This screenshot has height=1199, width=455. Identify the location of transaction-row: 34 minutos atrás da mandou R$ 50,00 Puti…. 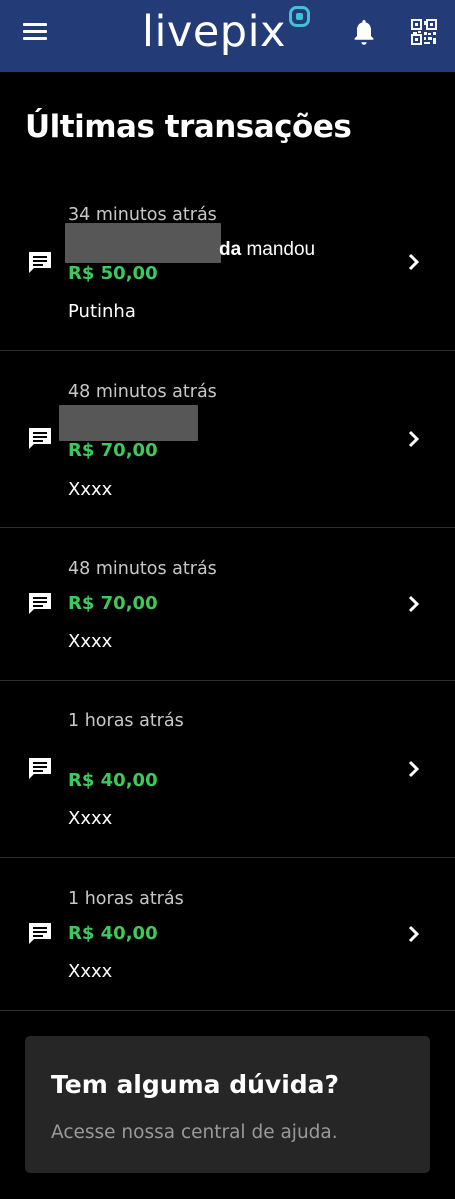
(227, 268).